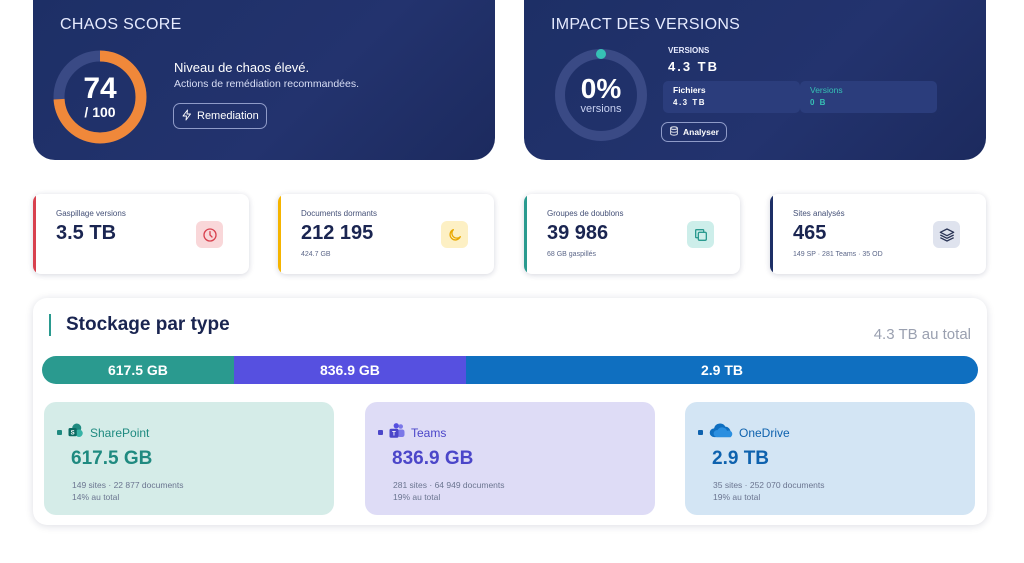  Describe the element at coordinates (731, 97) in the screenshot. I see `files-stat: Fichiers 4.3 TB` at that location.